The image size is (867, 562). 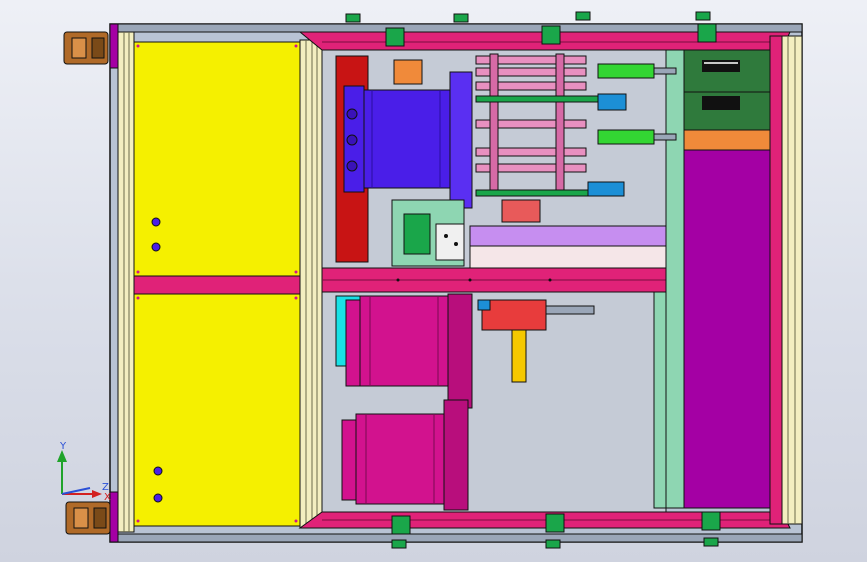 I want to click on right-cabinet-strip, so click(x=675, y=279).